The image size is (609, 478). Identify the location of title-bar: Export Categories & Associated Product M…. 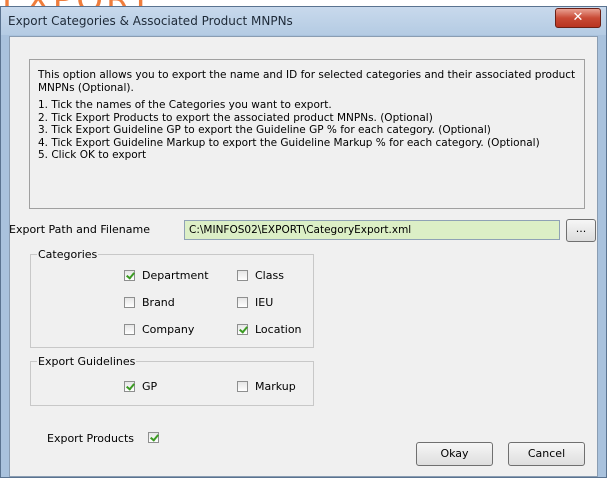
(303, 21).